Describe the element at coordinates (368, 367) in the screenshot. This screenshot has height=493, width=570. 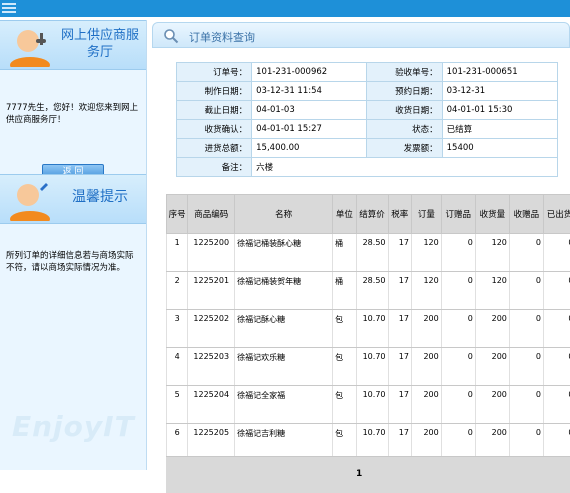
I see `table-row: 41225203徐福记欢乐糖包10.7017200020000` at that location.